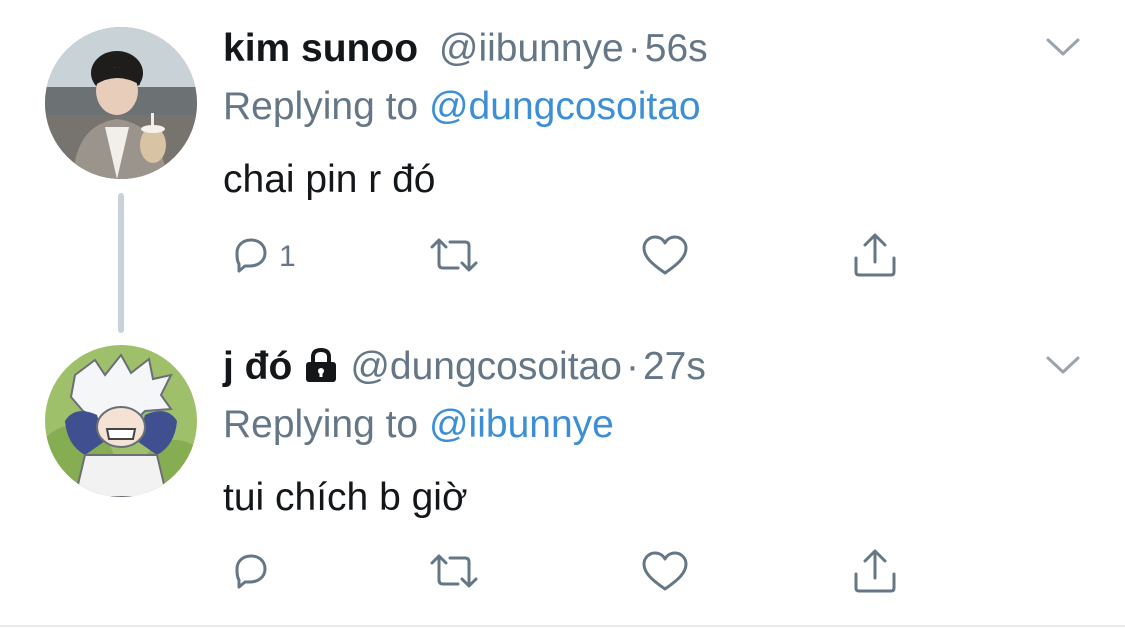 This screenshot has height=628, width=1125. I want to click on display-name: j đó, so click(257, 366).